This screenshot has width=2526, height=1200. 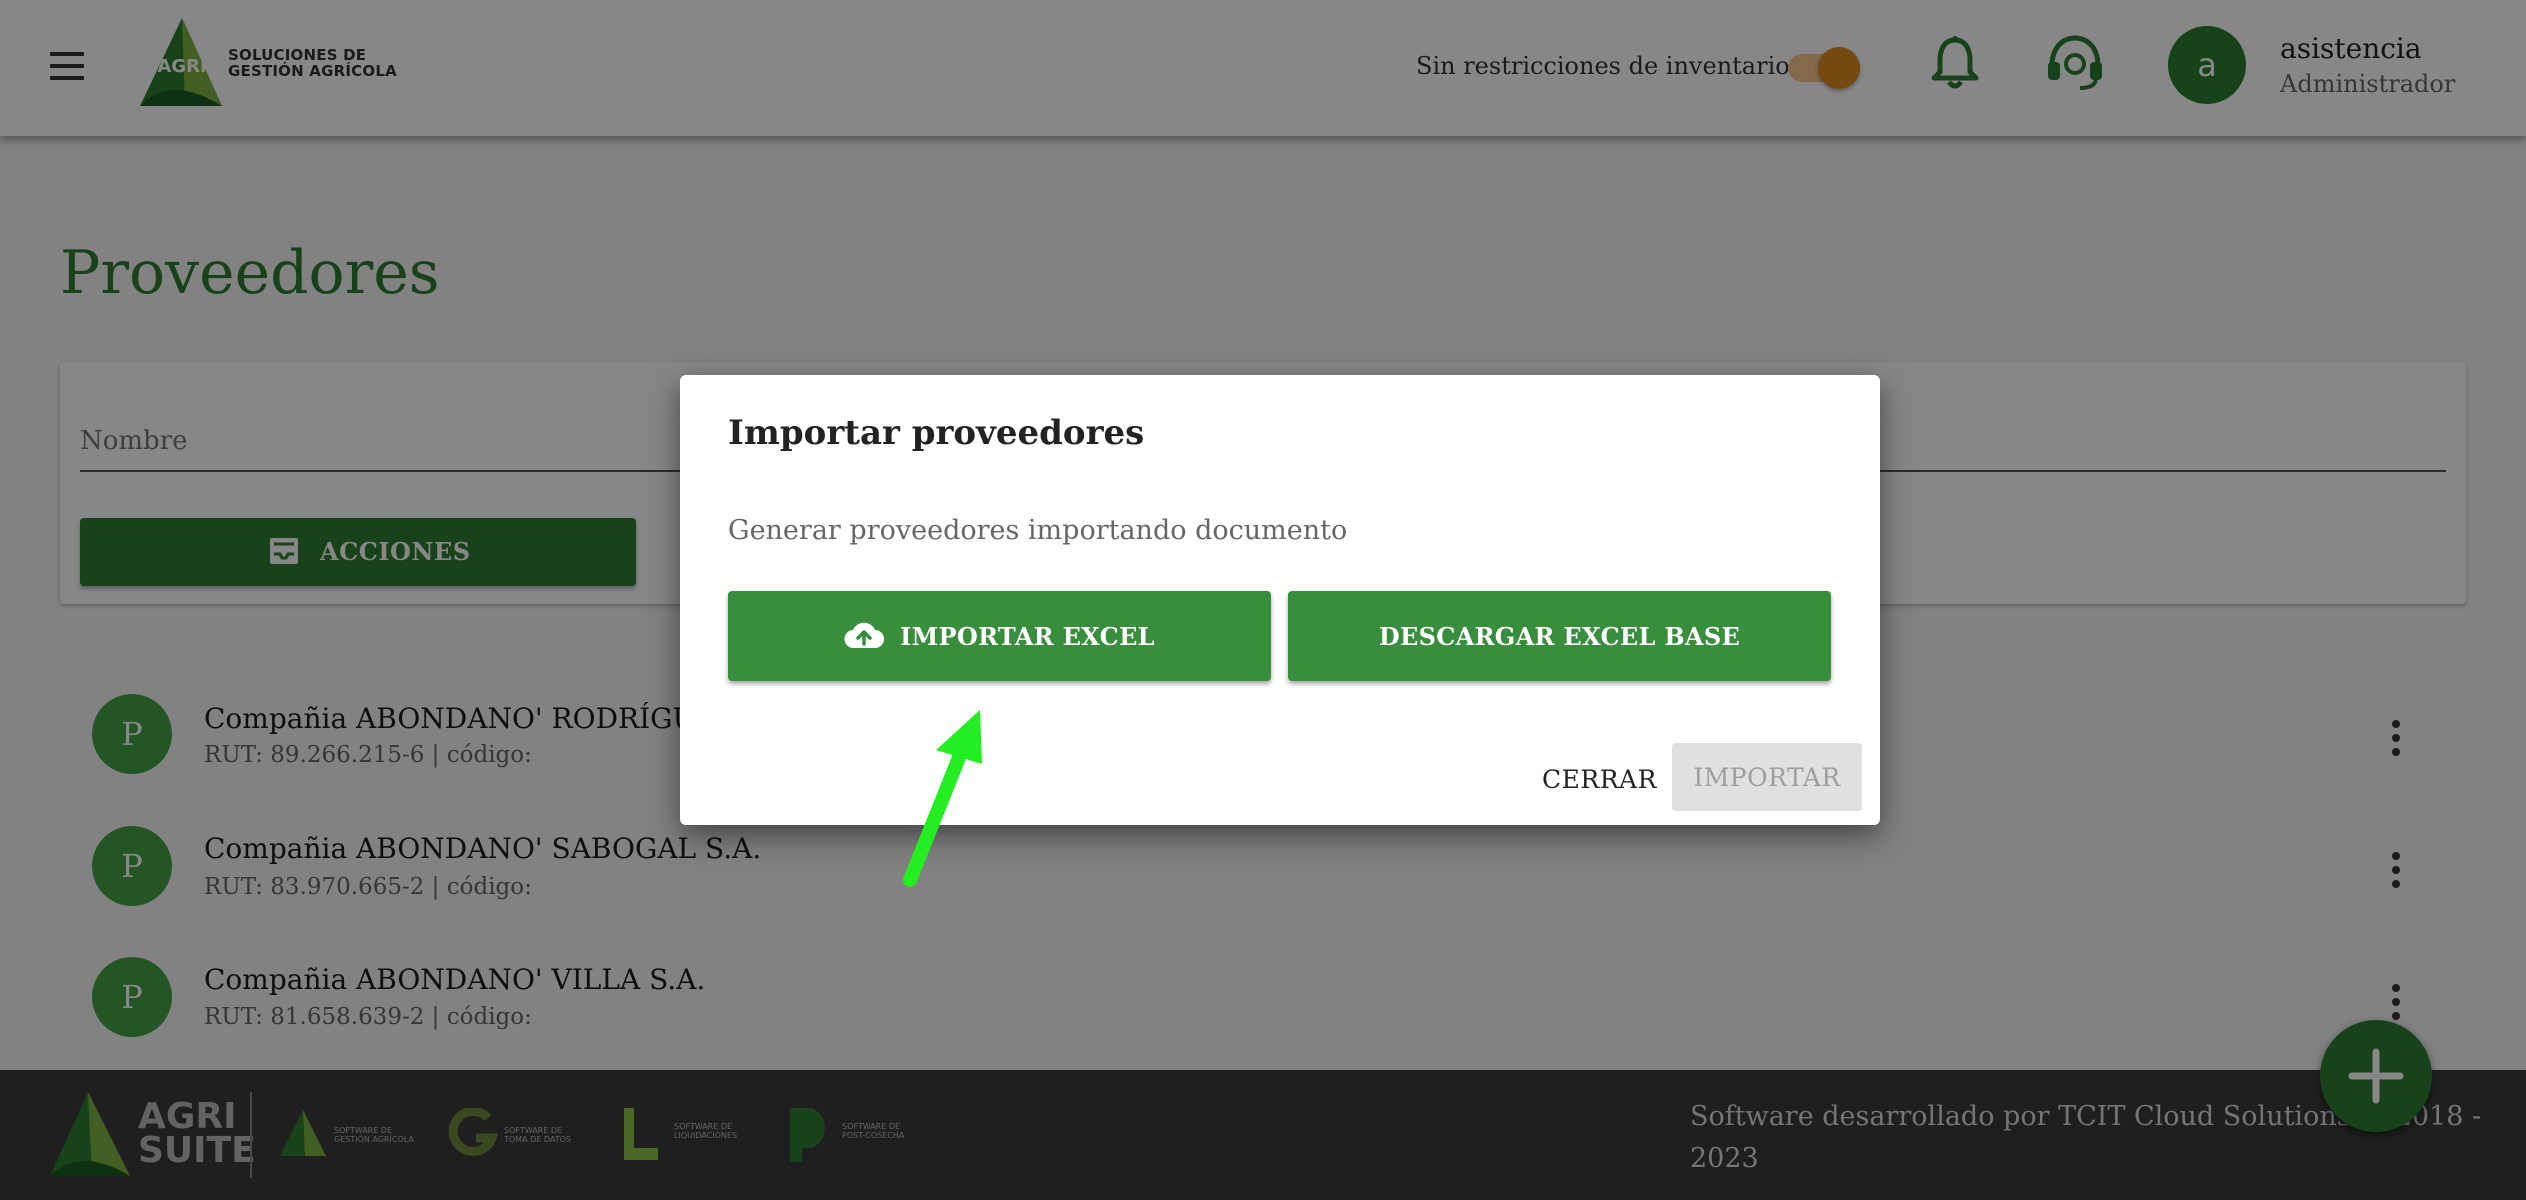 What do you see at coordinates (1599, 779) in the screenshot?
I see `close-button: CERRAR` at bounding box center [1599, 779].